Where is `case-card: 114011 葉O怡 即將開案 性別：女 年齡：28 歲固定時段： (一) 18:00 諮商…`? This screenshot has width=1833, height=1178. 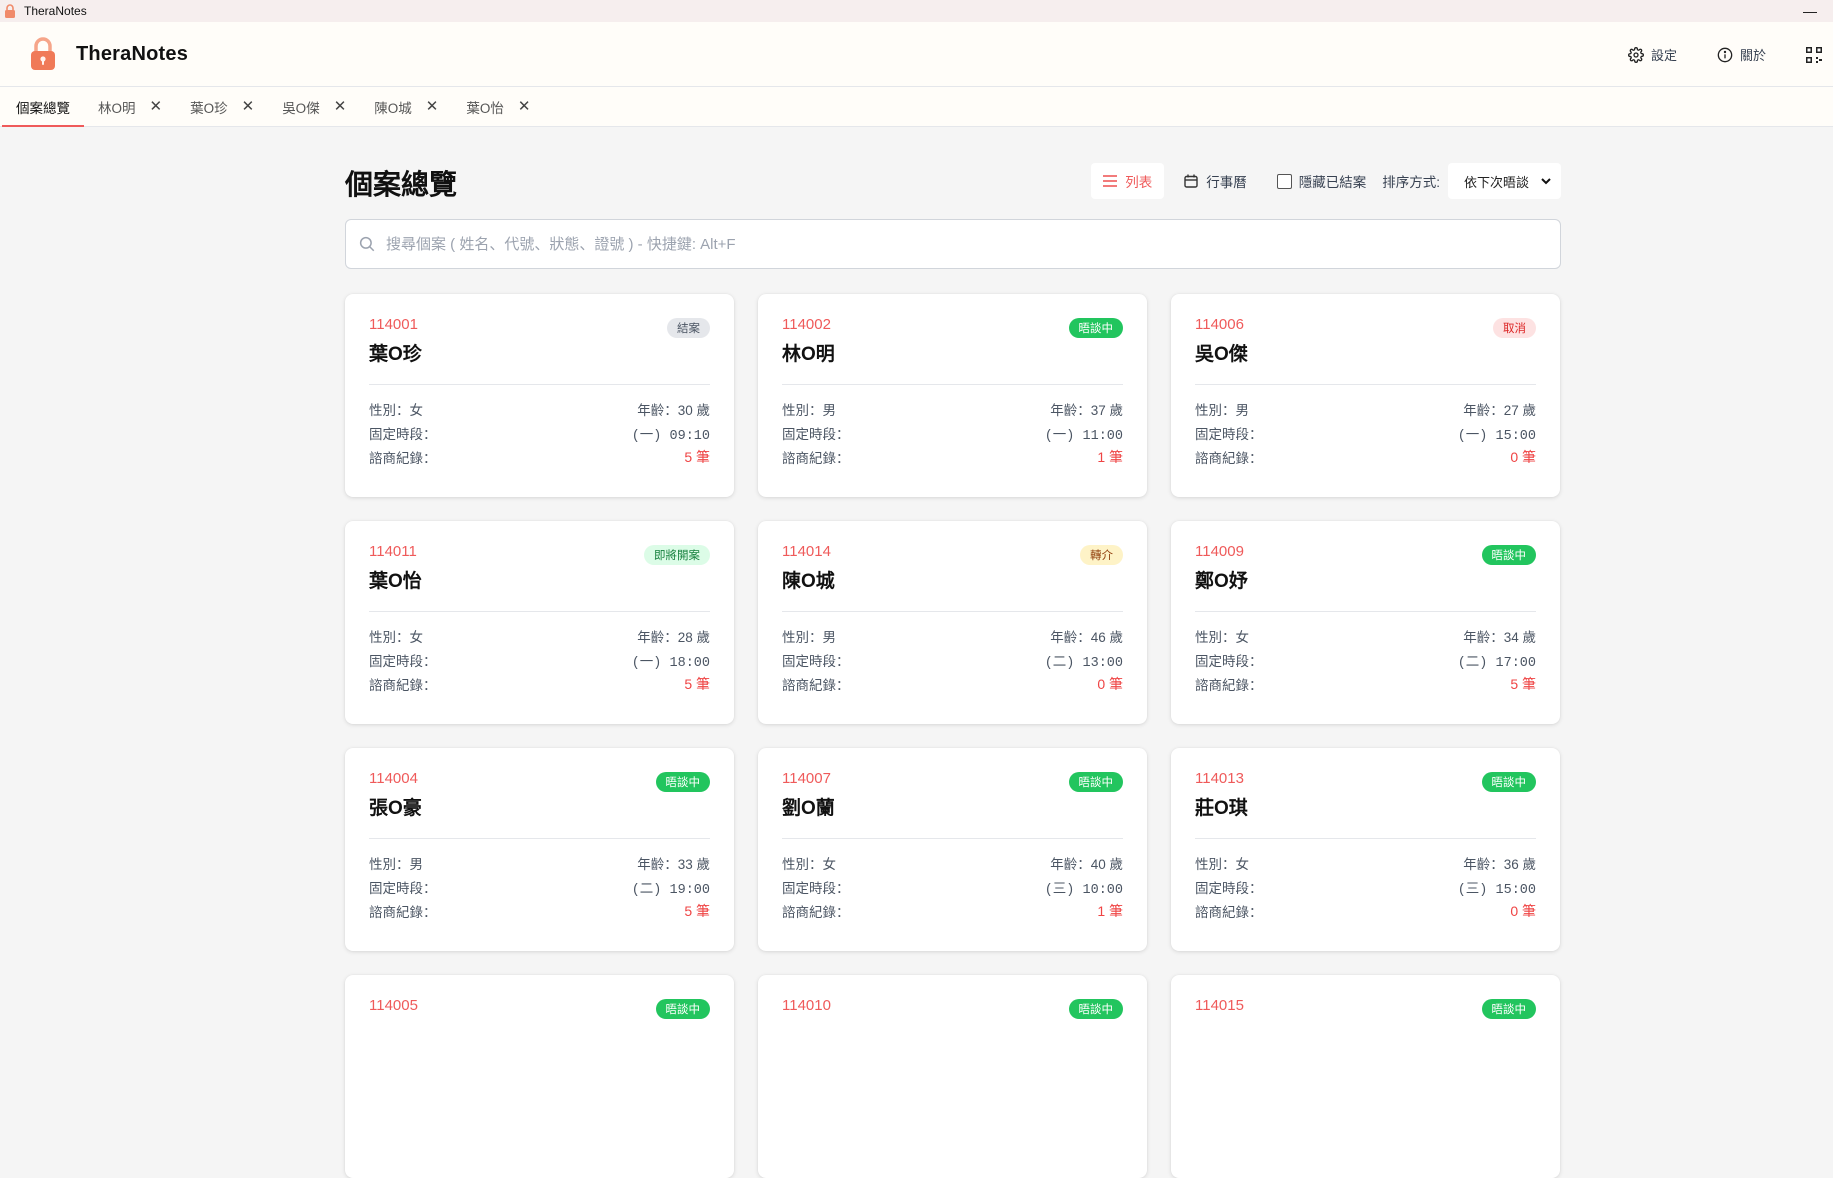
case-card: 114011 葉O怡 即將開案 性別：女 年齡：28 歲固定時段： (一) 18:00 諮商… is located at coordinates (539, 622).